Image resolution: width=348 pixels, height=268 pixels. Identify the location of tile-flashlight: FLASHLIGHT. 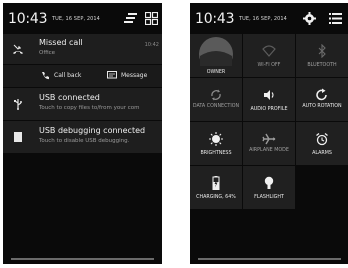
(269, 187).